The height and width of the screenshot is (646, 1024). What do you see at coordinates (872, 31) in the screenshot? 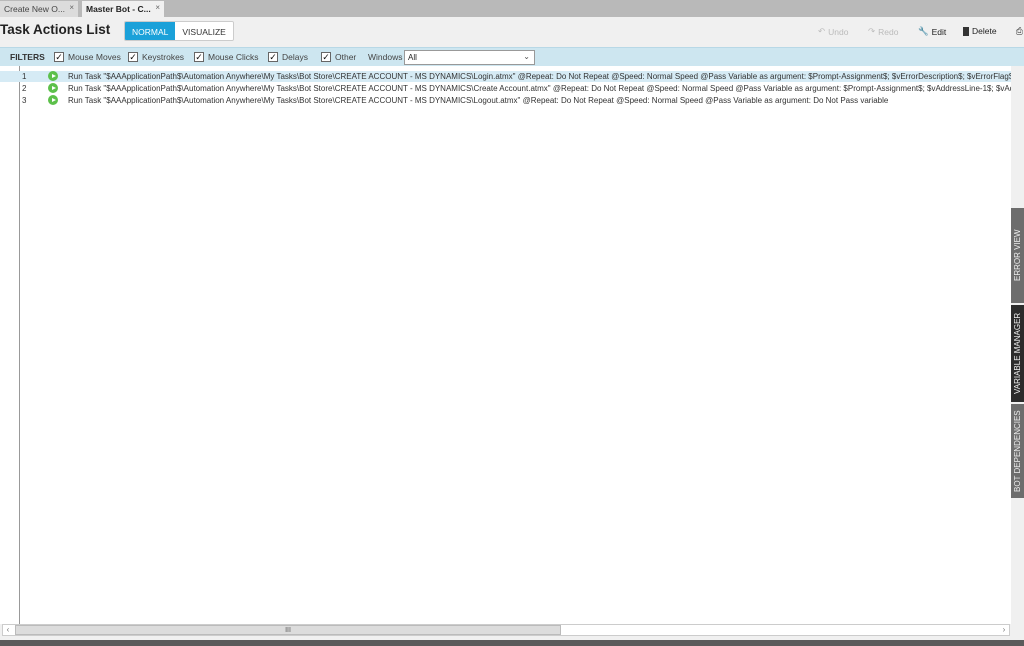
I see `redo-icon: ↷` at bounding box center [872, 31].